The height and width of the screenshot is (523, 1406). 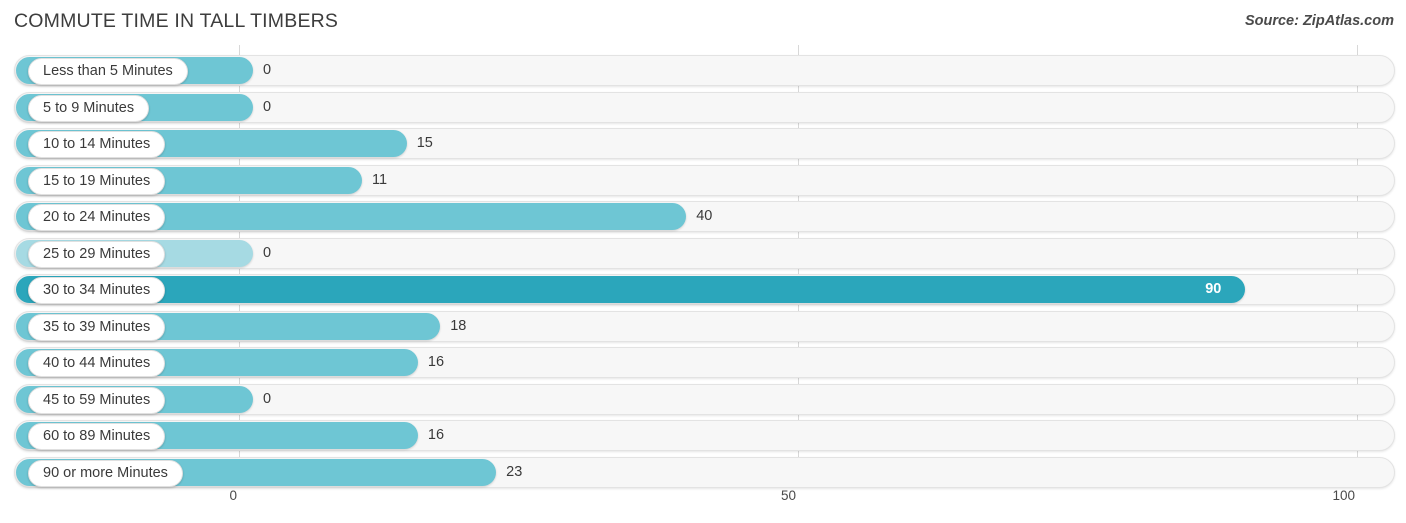 What do you see at coordinates (97, 254) in the screenshot?
I see `category-label: 25 to 29 Minutes` at bounding box center [97, 254].